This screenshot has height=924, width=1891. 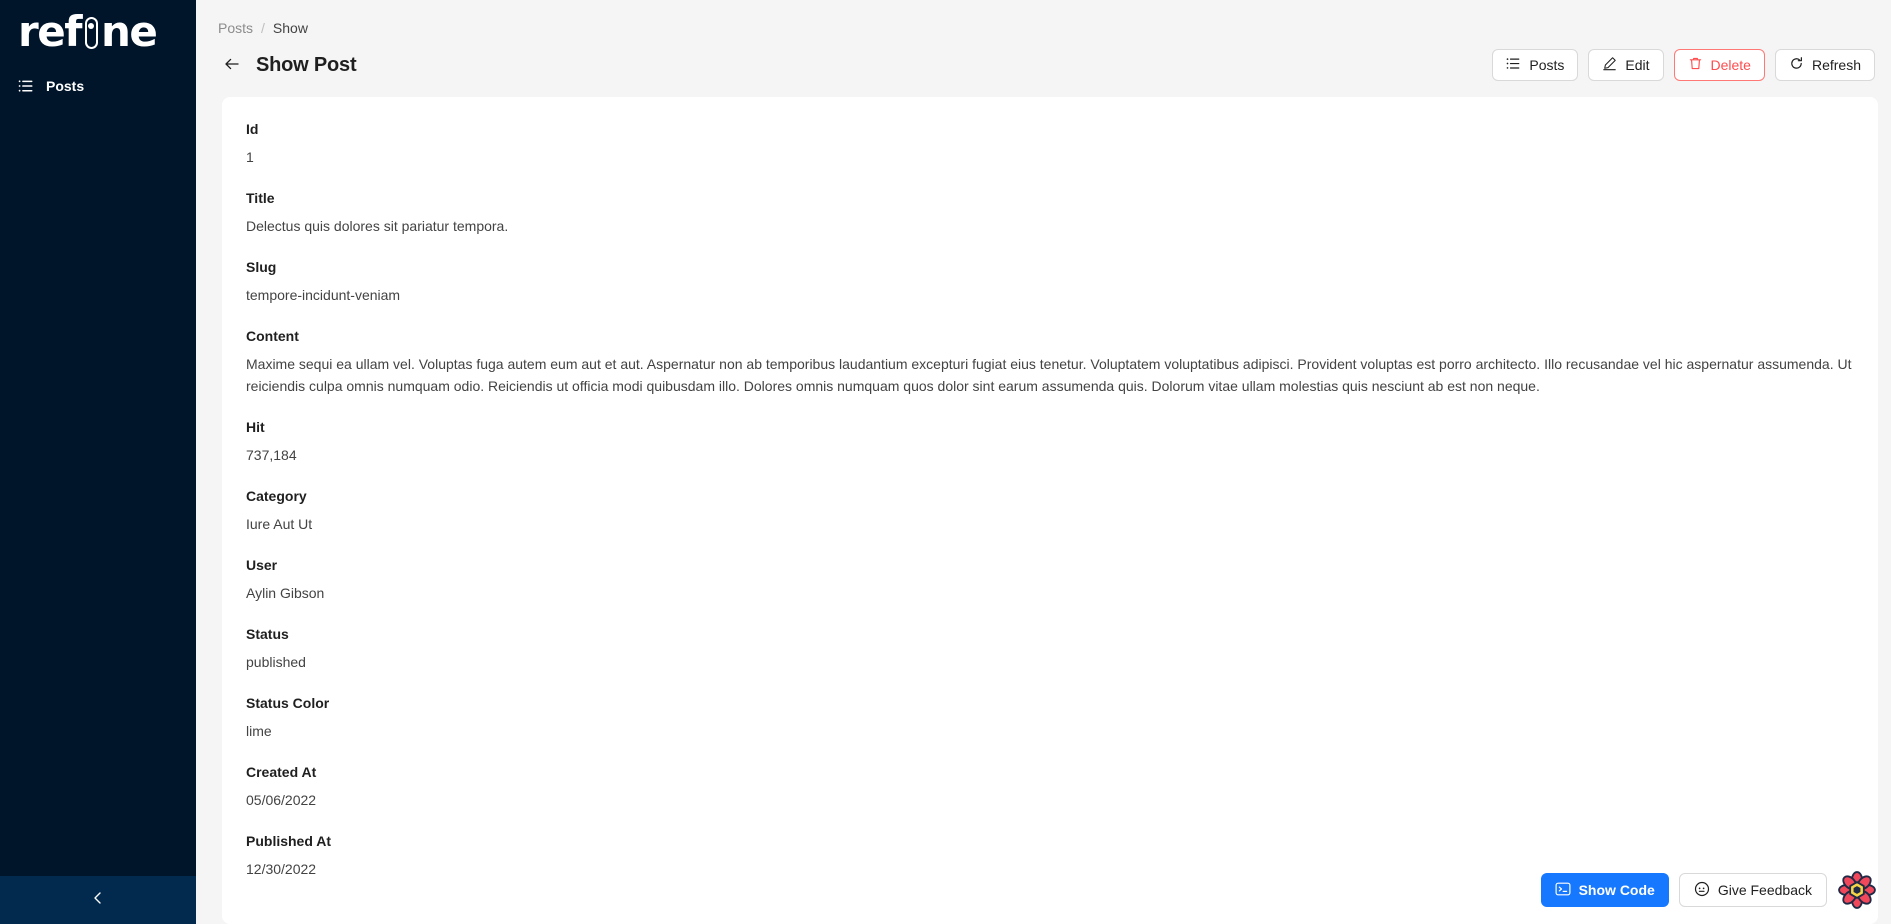 I want to click on sidebar-collapse-button, so click(x=98, y=900).